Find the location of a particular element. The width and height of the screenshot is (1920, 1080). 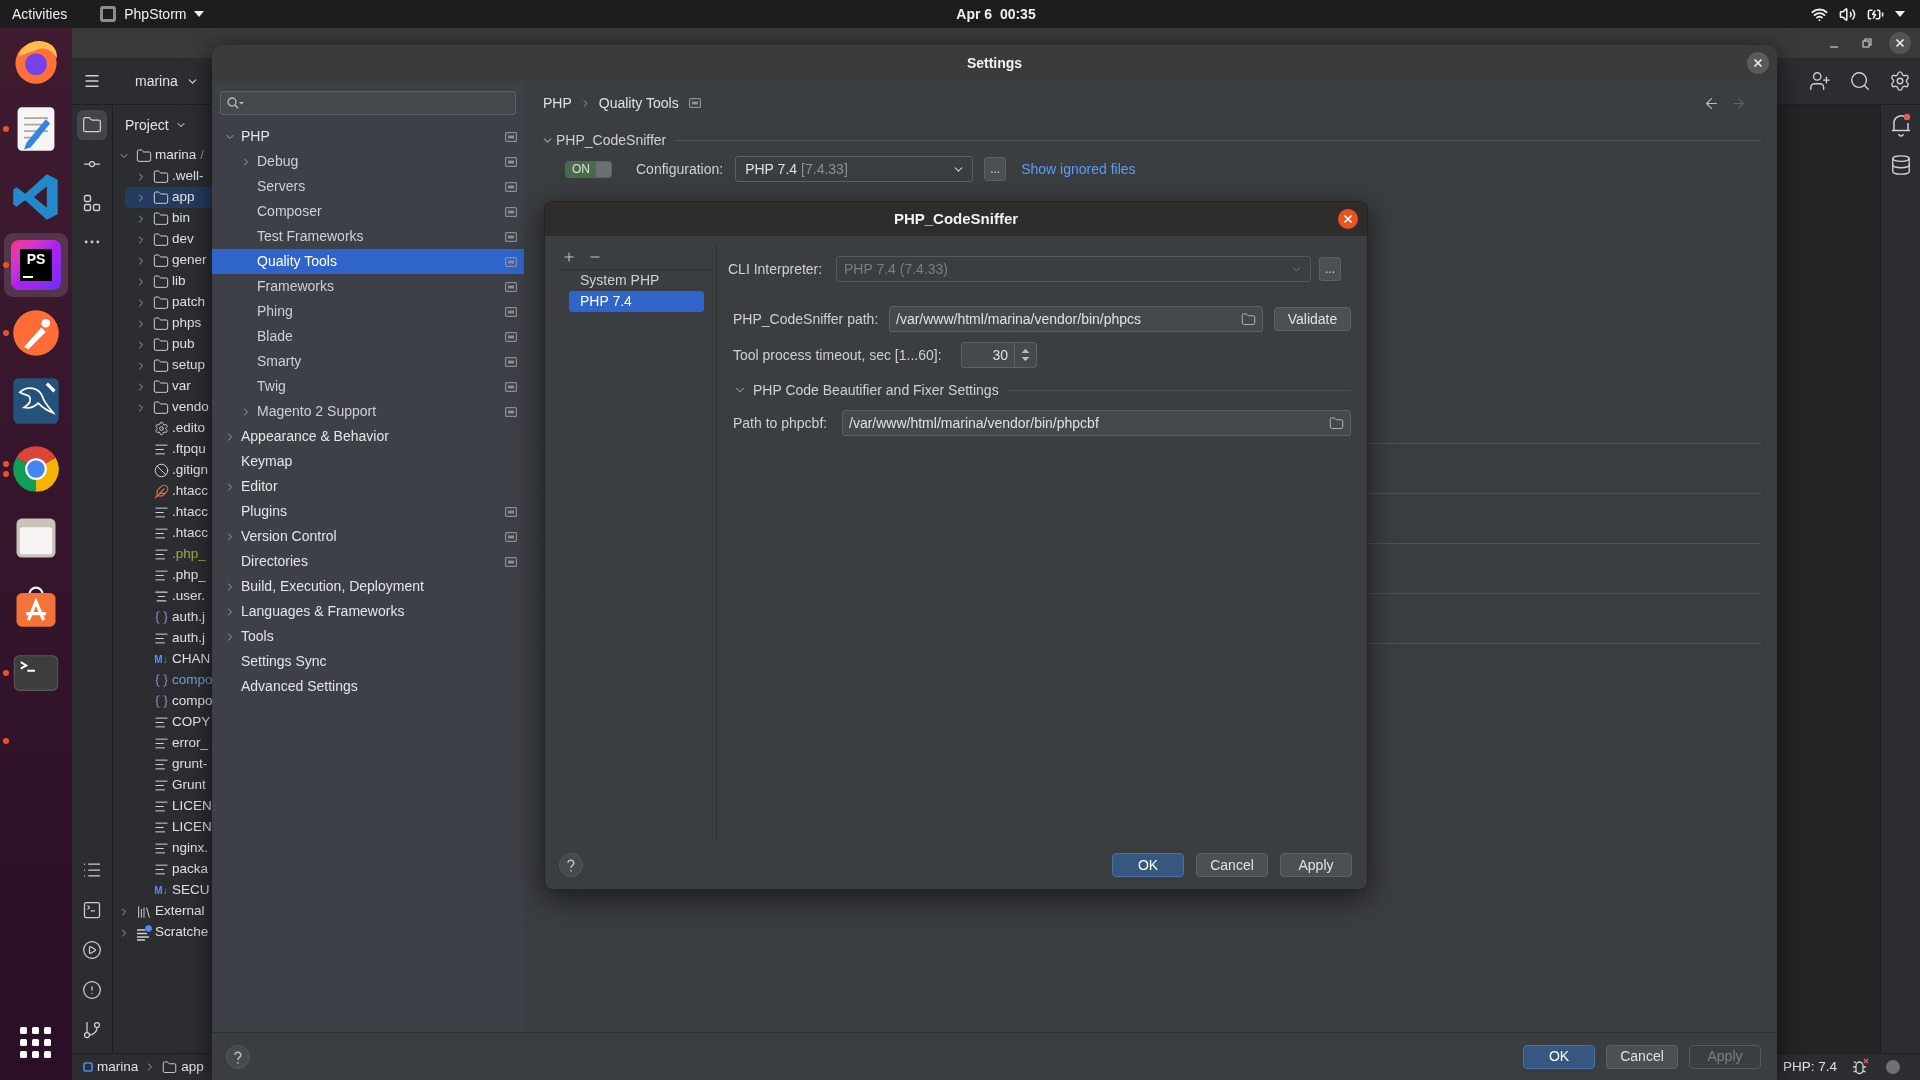

settings-tree-item: Blade is located at coordinates (368, 336).